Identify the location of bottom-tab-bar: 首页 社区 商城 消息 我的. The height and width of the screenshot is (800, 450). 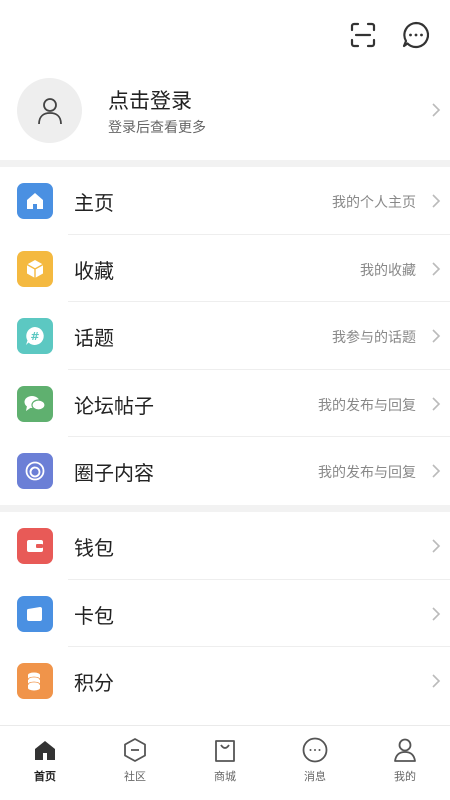
(225, 762).